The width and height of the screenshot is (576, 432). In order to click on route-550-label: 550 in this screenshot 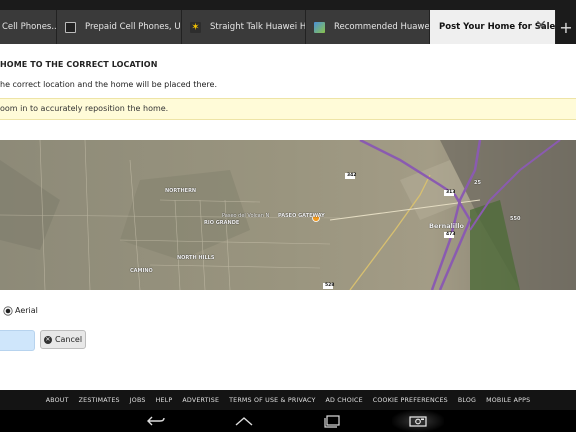, I will do `click(515, 219)`.